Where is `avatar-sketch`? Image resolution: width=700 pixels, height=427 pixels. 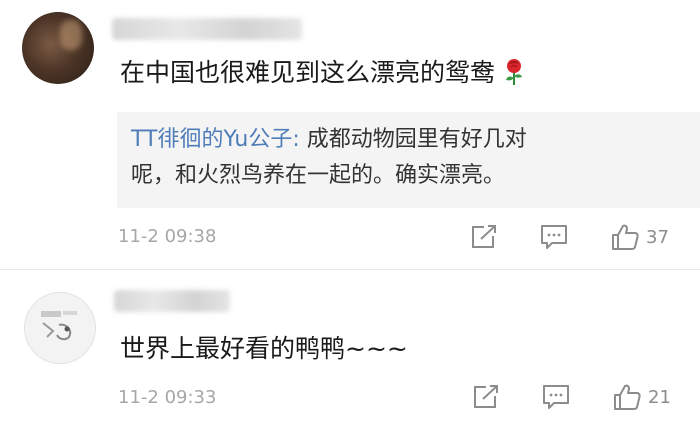
avatar-sketch is located at coordinates (59, 326).